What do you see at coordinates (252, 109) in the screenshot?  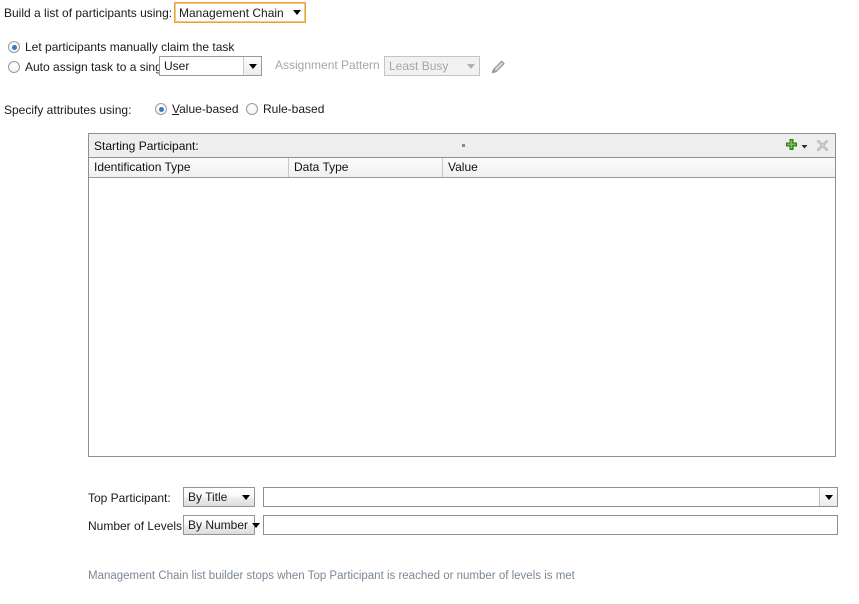 I see `radio-rule-based-indicator` at bounding box center [252, 109].